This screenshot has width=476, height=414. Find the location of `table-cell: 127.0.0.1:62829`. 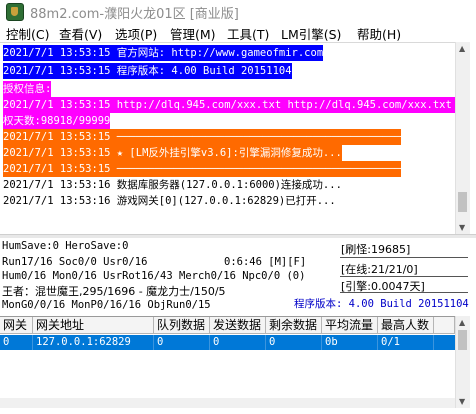

table-cell: 127.0.0.1:62829 is located at coordinates (93, 342).